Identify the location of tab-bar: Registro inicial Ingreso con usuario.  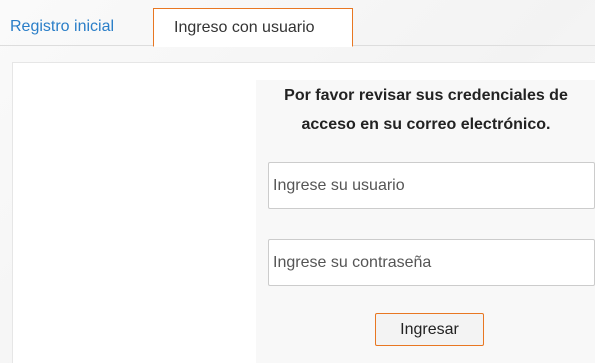
(297, 23).